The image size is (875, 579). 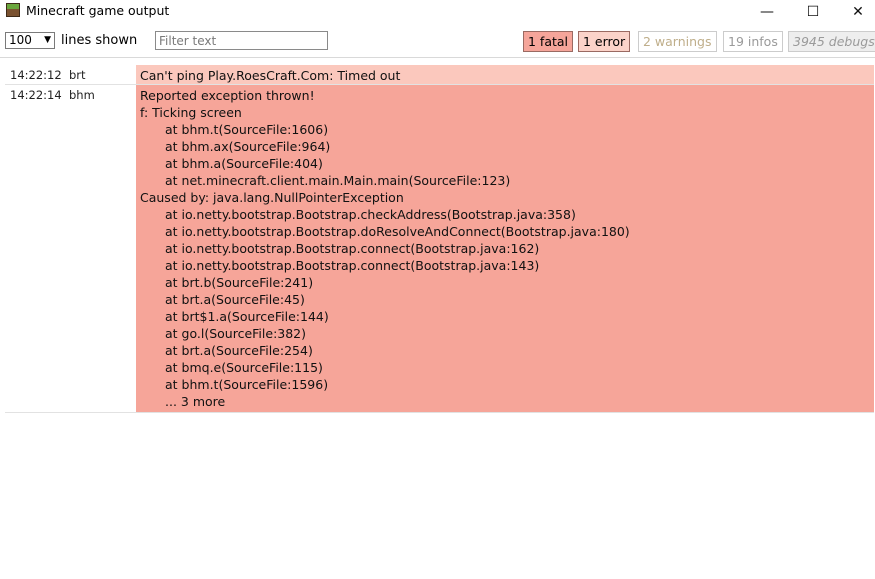 I want to click on stack-line: at bhm.t(SourceFile:1606), so click(x=247, y=129).